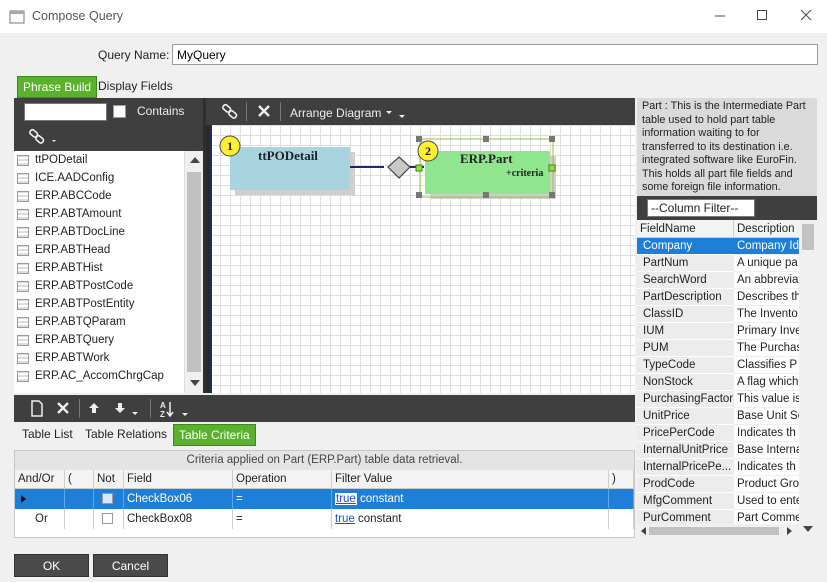 Image resolution: width=827 pixels, height=582 pixels. I want to click on field-grid-hscrollbar, so click(718, 531).